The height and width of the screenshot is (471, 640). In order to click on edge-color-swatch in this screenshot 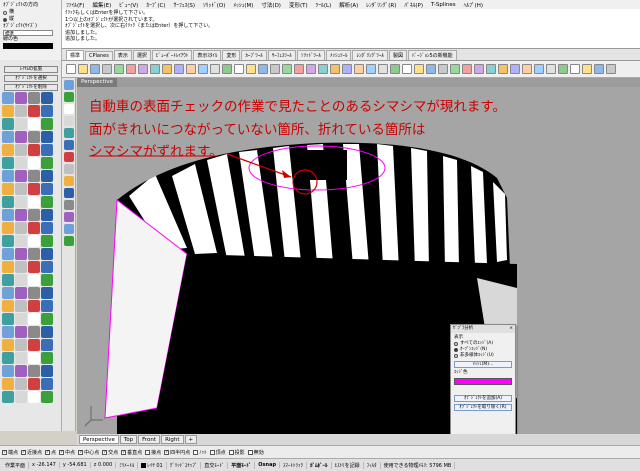, I will do `click(483, 381)`.